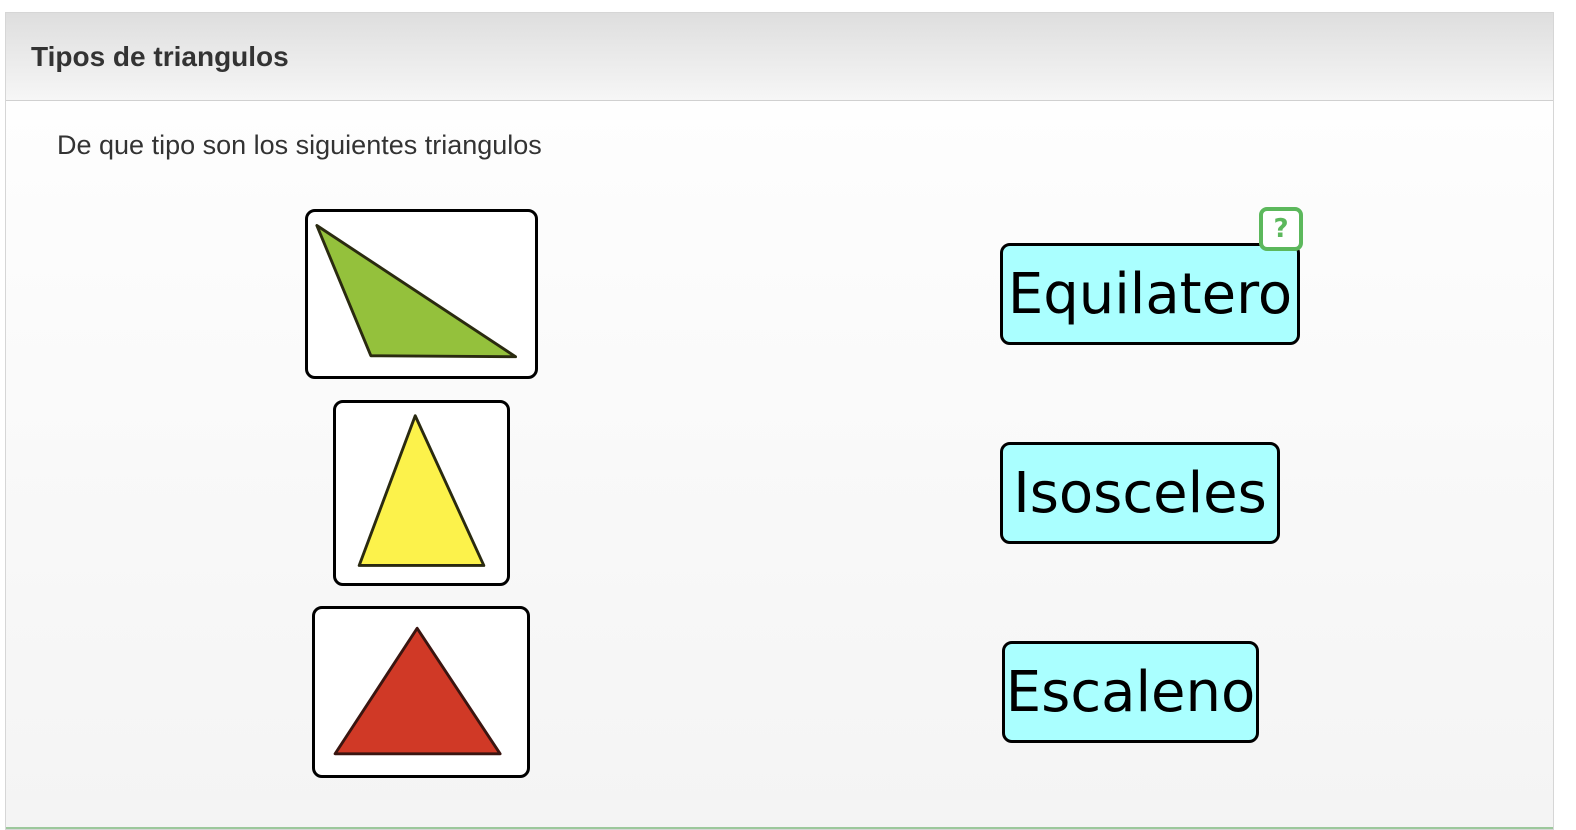 The height and width of the screenshot is (830, 1576). I want to click on label-equilatero-text: Equilatero, so click(1150, 294).